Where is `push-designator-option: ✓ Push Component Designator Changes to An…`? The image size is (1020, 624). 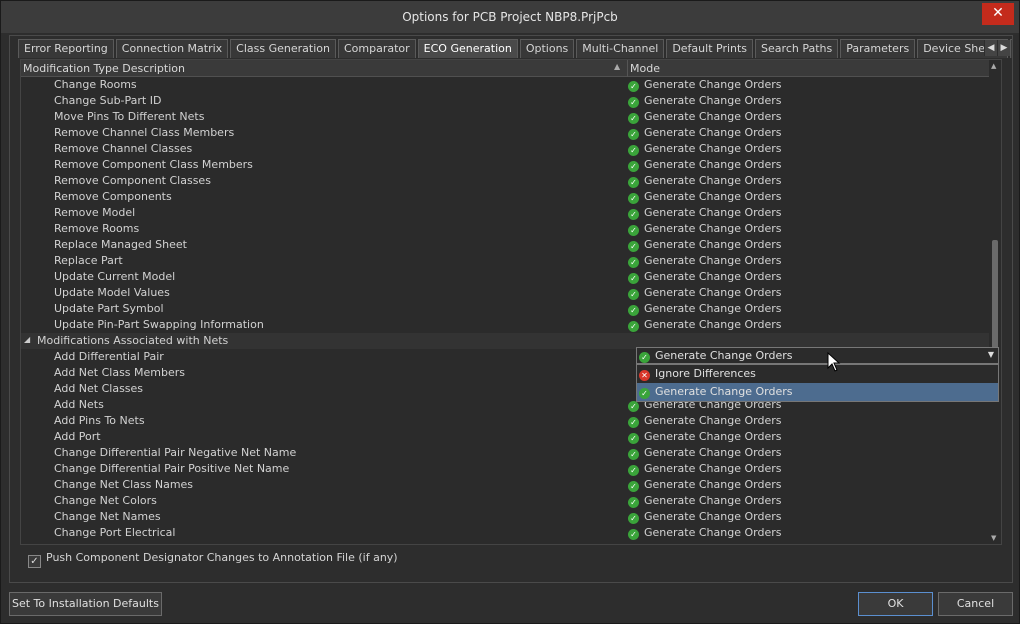 push-designator-option: ✓ Push Component Designator Changes to An… is located at coordinates (213, 559).